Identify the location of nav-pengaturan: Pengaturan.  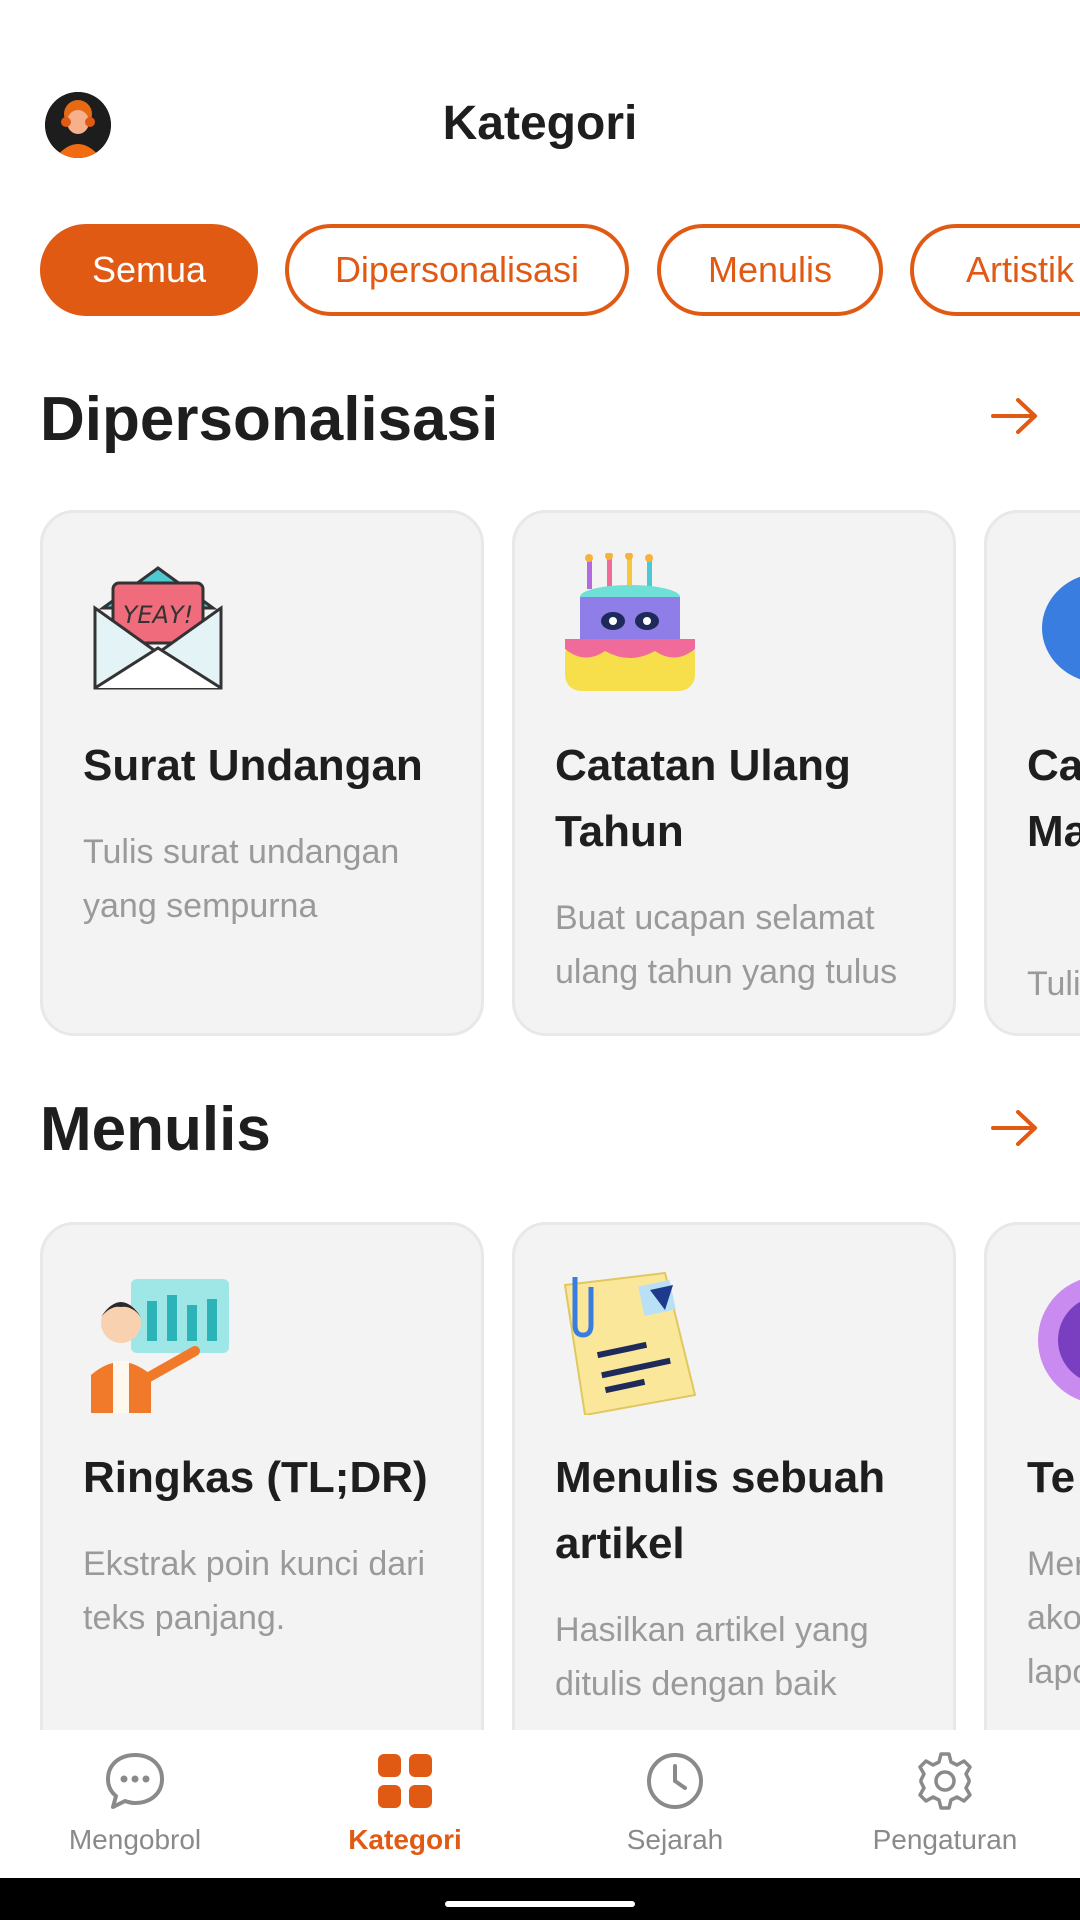
(945, 1804).